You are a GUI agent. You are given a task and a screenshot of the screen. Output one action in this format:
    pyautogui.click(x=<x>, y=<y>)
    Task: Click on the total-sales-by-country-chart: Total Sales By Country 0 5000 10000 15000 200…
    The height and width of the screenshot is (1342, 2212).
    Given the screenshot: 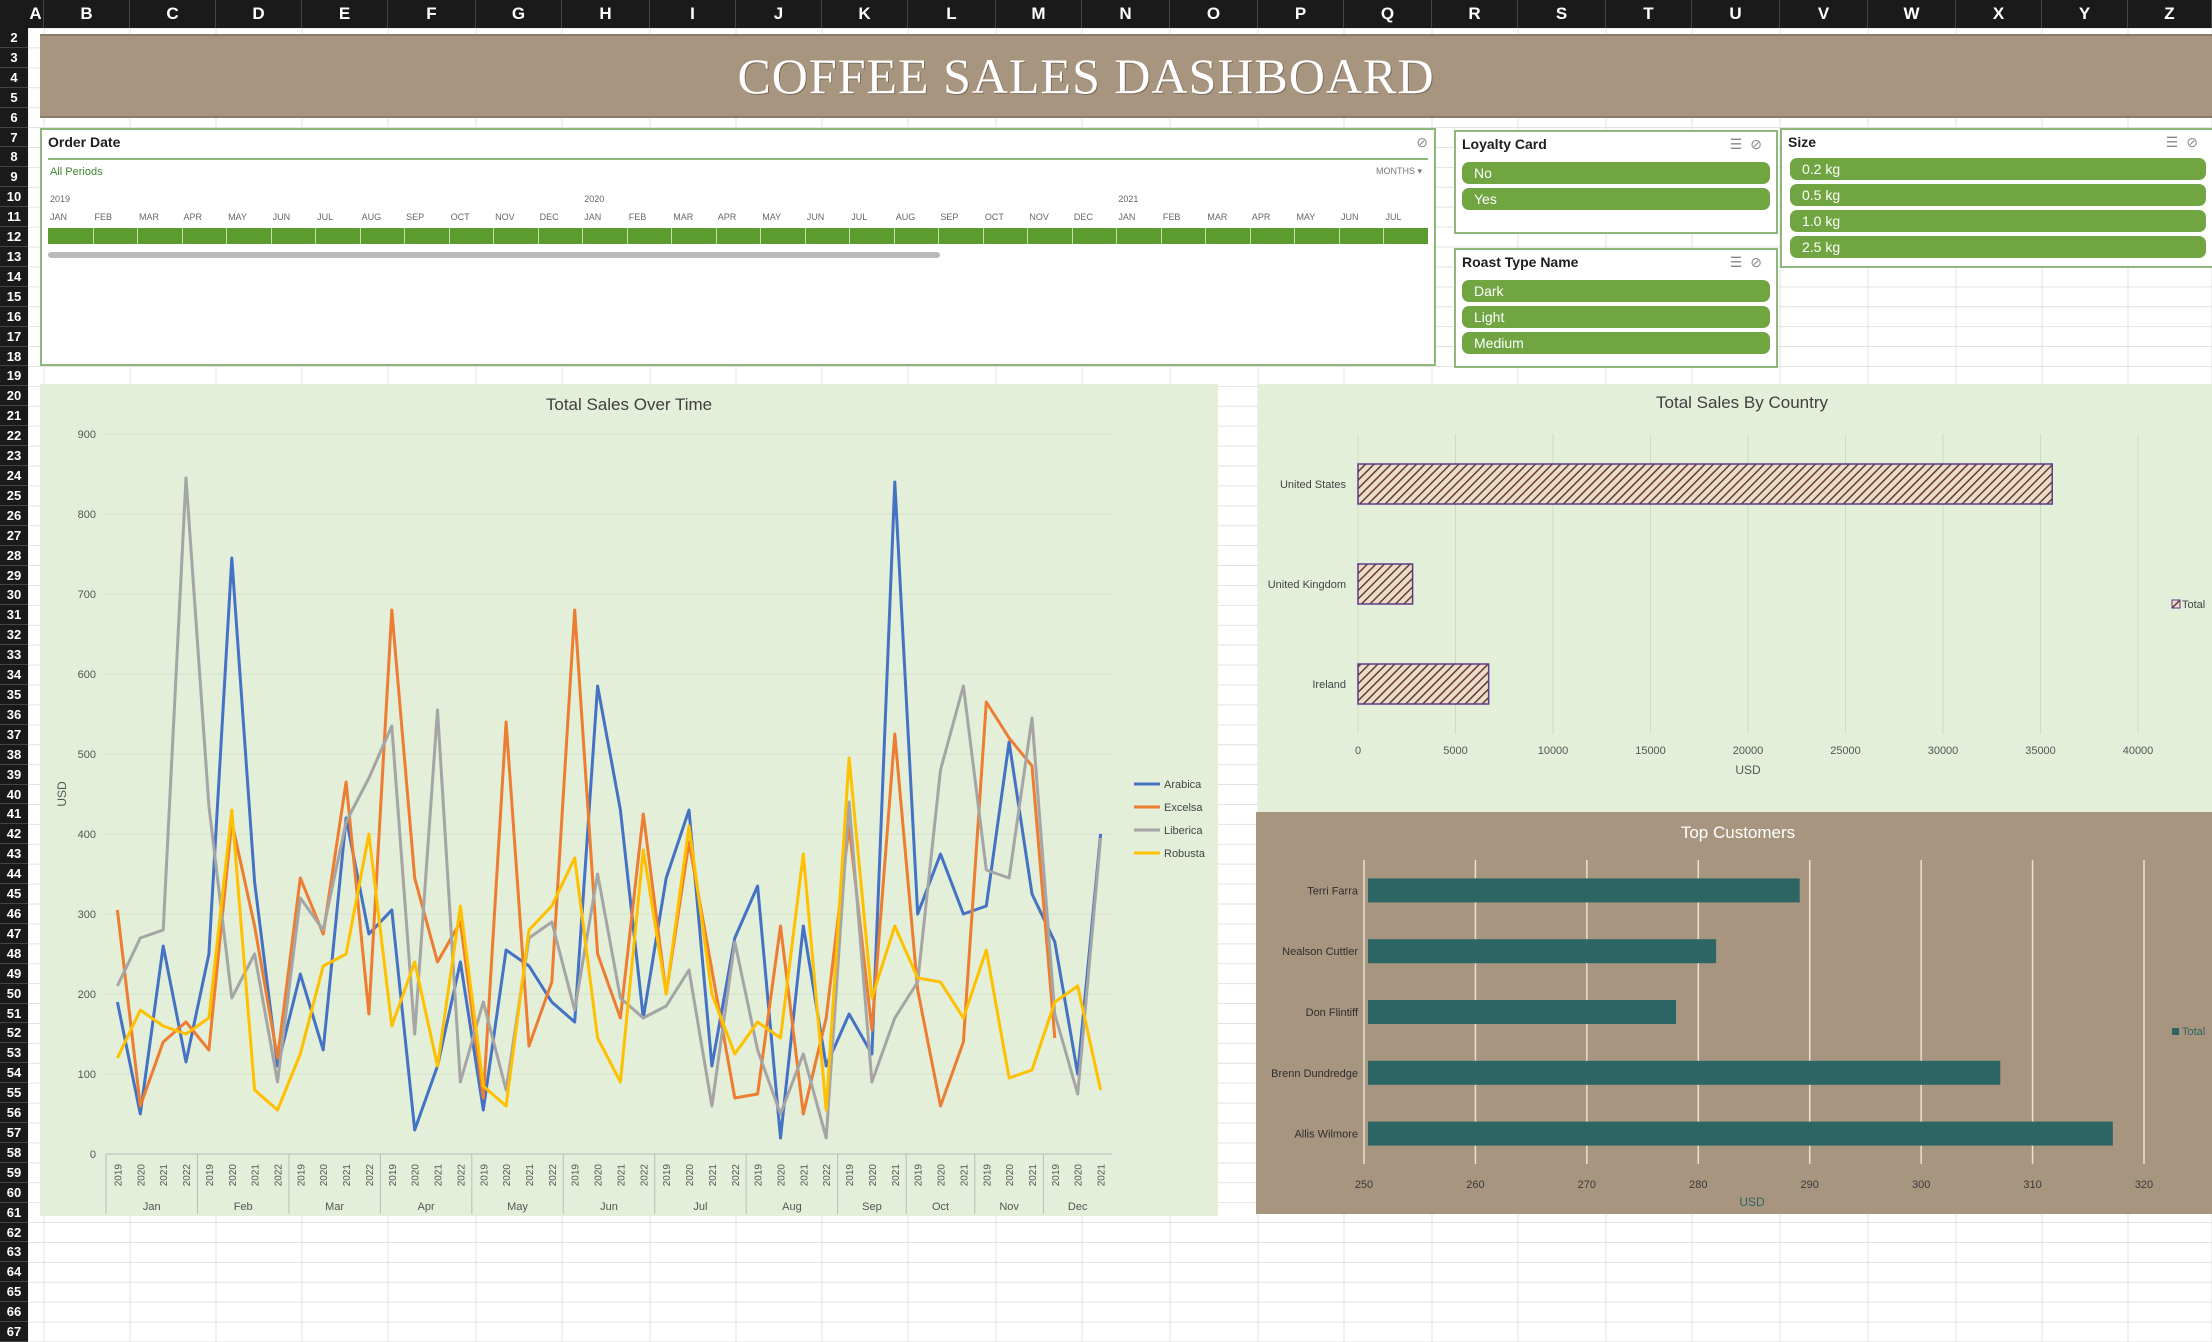 What is the action you would take?
    pyautogui.click(x=1735, y=608)
    